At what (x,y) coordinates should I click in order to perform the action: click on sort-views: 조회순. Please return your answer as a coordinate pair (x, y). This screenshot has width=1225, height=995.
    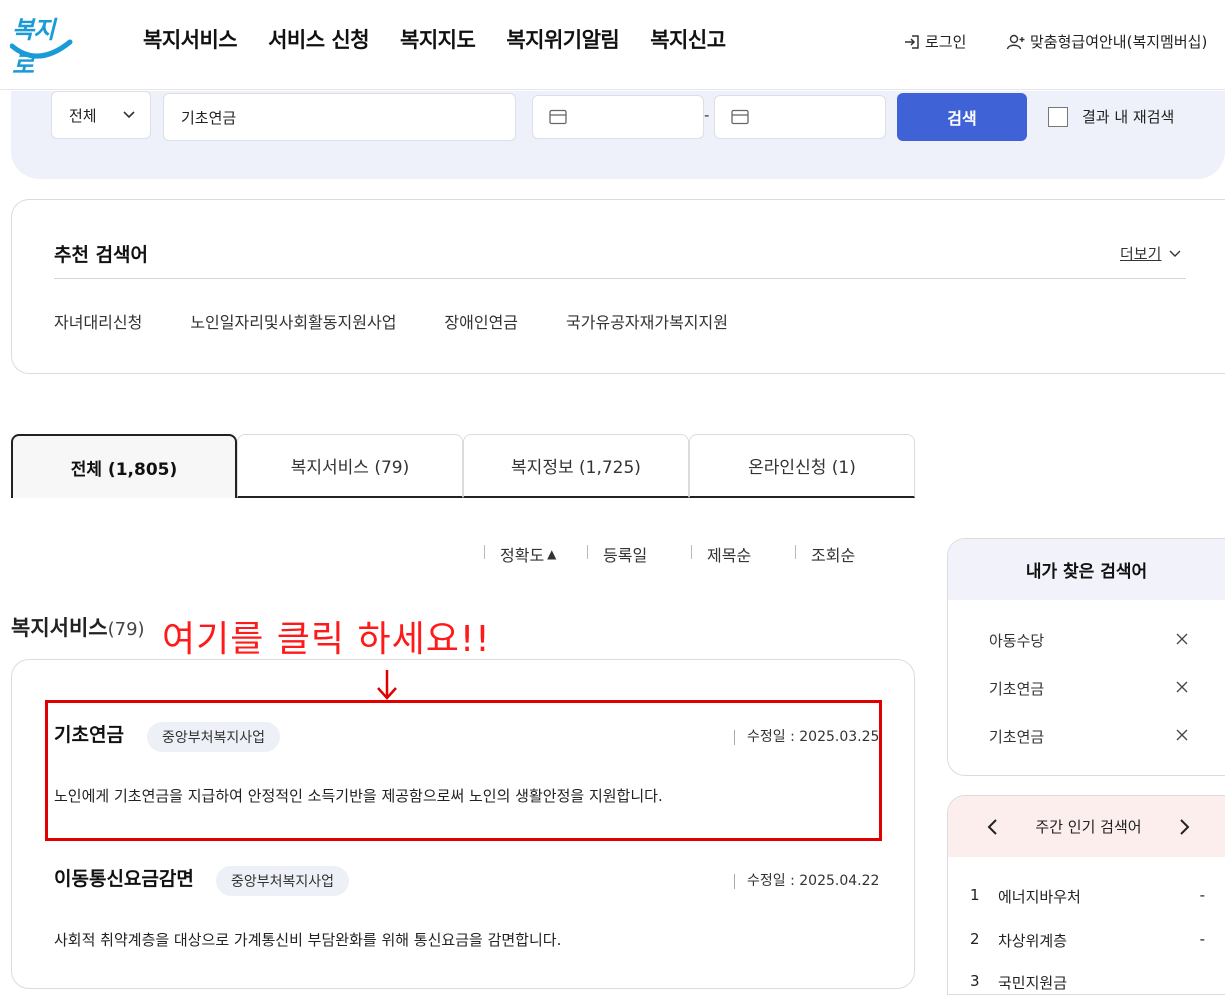
    Looking at the image, I should click on (833, 554).